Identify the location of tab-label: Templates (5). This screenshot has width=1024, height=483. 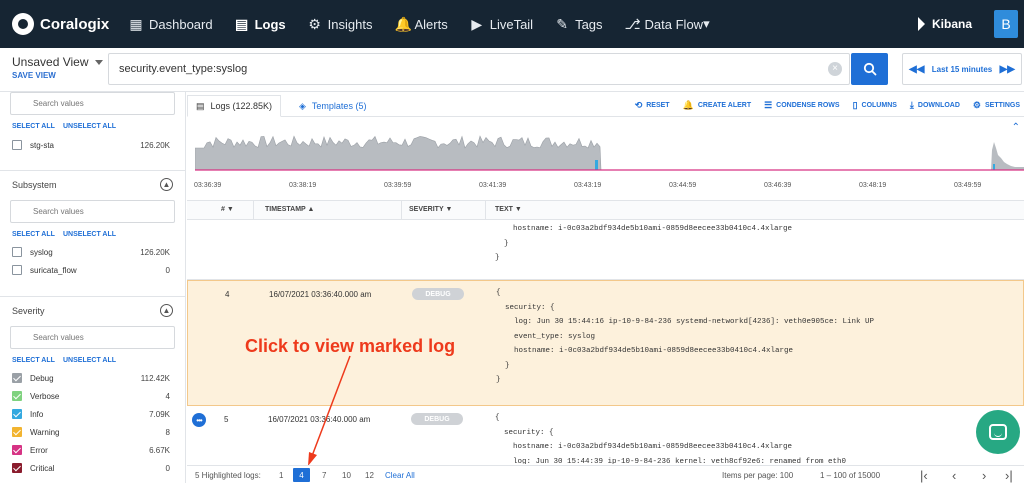
(339, 106).